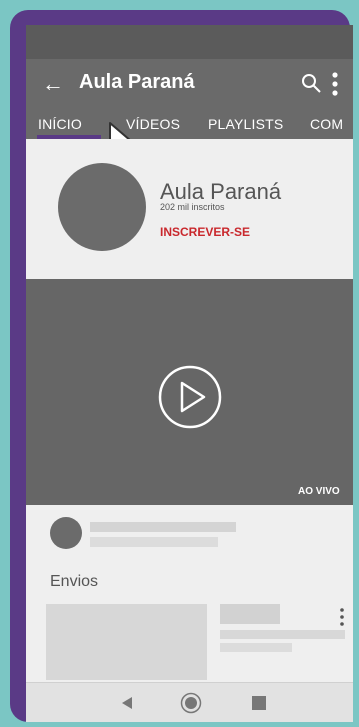 This screenshot has height=727, width=359. Describe the element at coordinates (60, 124) in the screenshot. I see `tab-inicio: INÍCIO` at that location.